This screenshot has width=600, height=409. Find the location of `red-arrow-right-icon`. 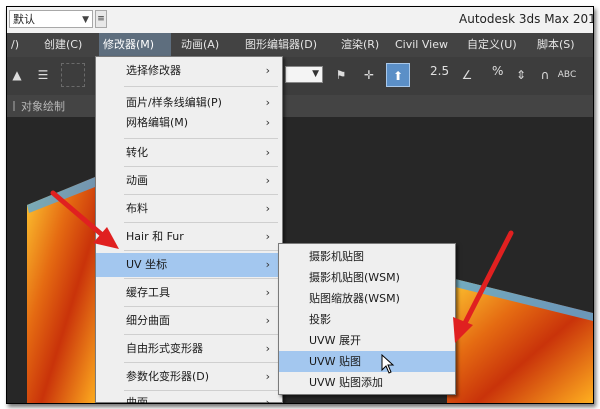

red-arrow-right-icon is located at coordinates (483, 286).